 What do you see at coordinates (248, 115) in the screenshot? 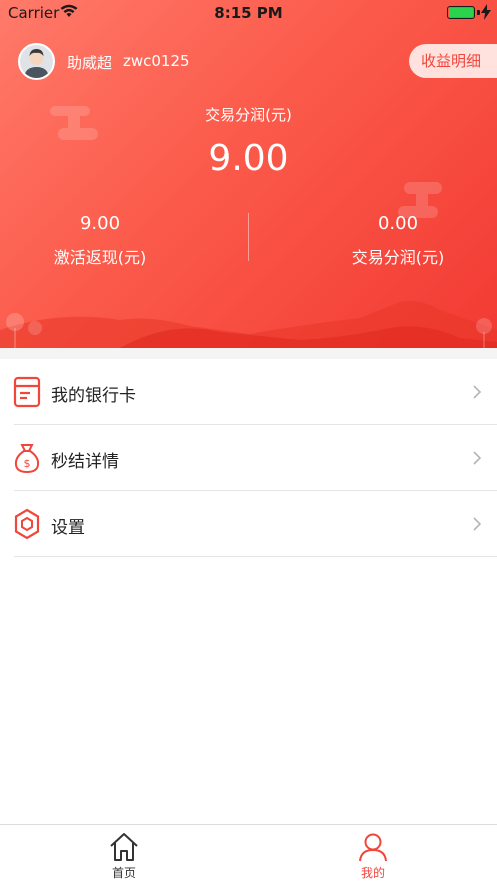
I see `trade-profit-label: 交易分润(元)` at bounding box center [248, 115].